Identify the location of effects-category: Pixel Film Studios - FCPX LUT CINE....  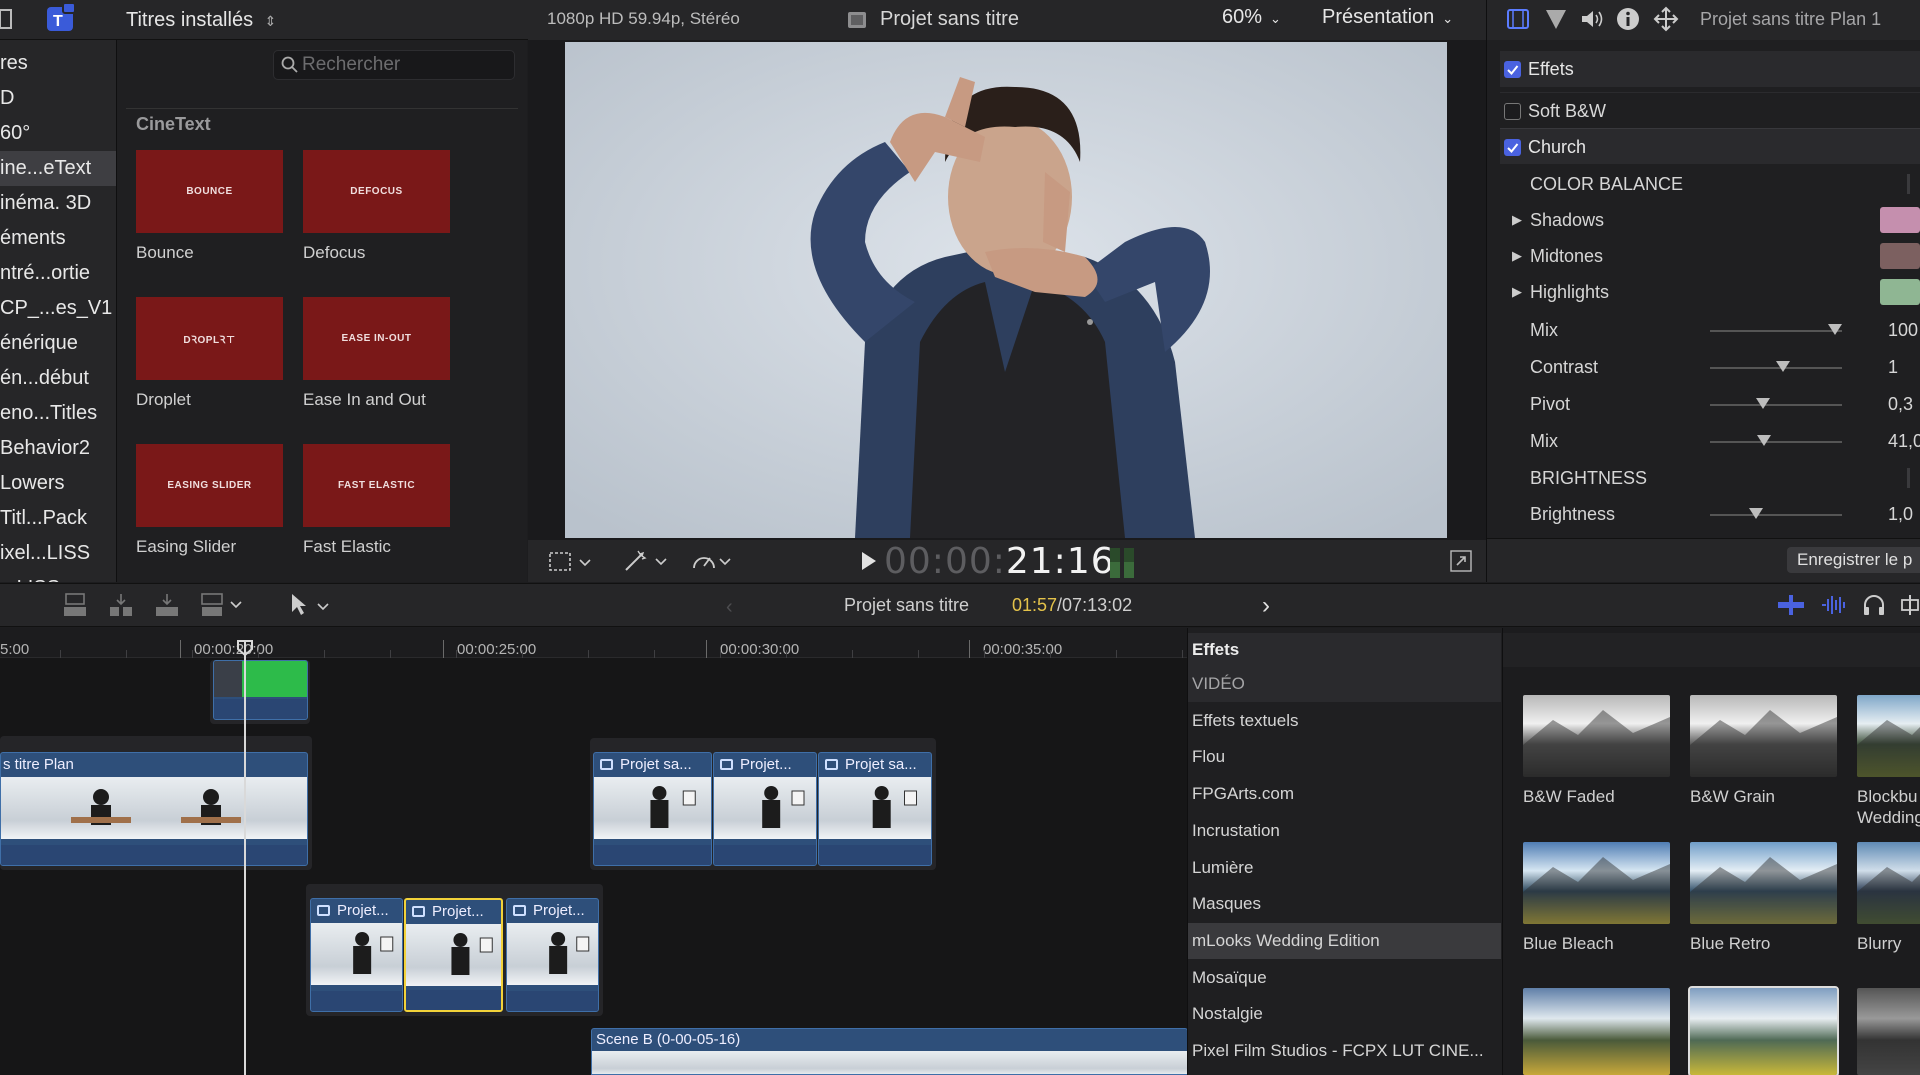
(1344, 1051).